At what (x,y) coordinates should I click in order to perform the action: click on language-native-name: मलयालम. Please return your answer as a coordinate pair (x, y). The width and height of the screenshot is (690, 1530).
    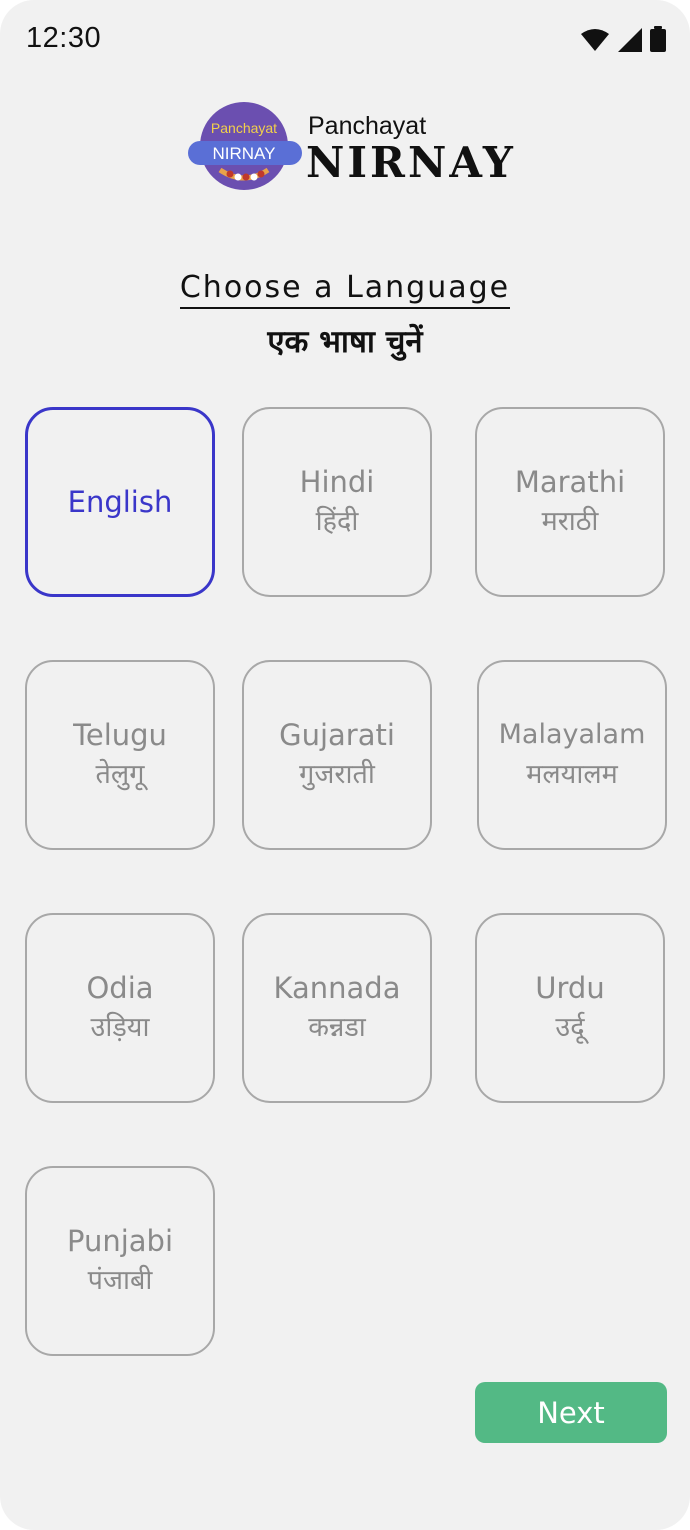
    Looking at the image, I should click on (572, 774).